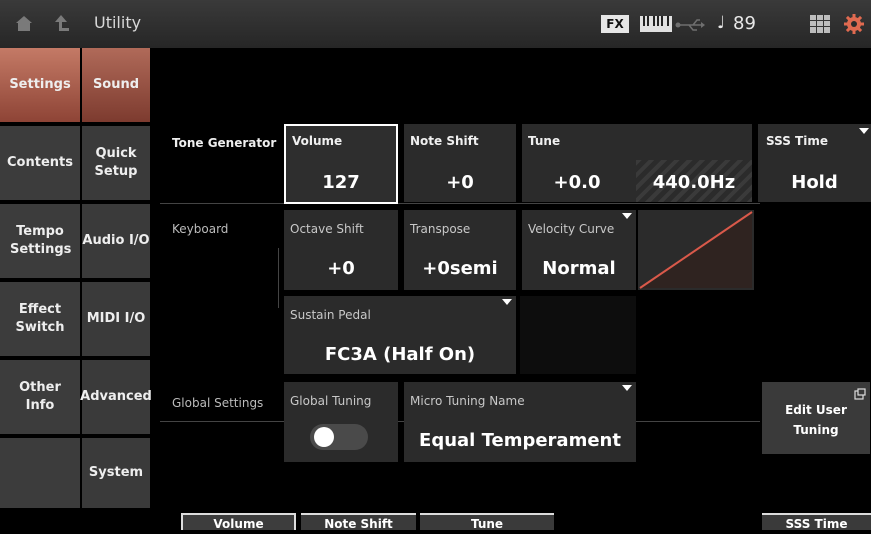 The width and height of the screenshot is (871, 534). I want to click on volume-value: 127, so click(341, 182).